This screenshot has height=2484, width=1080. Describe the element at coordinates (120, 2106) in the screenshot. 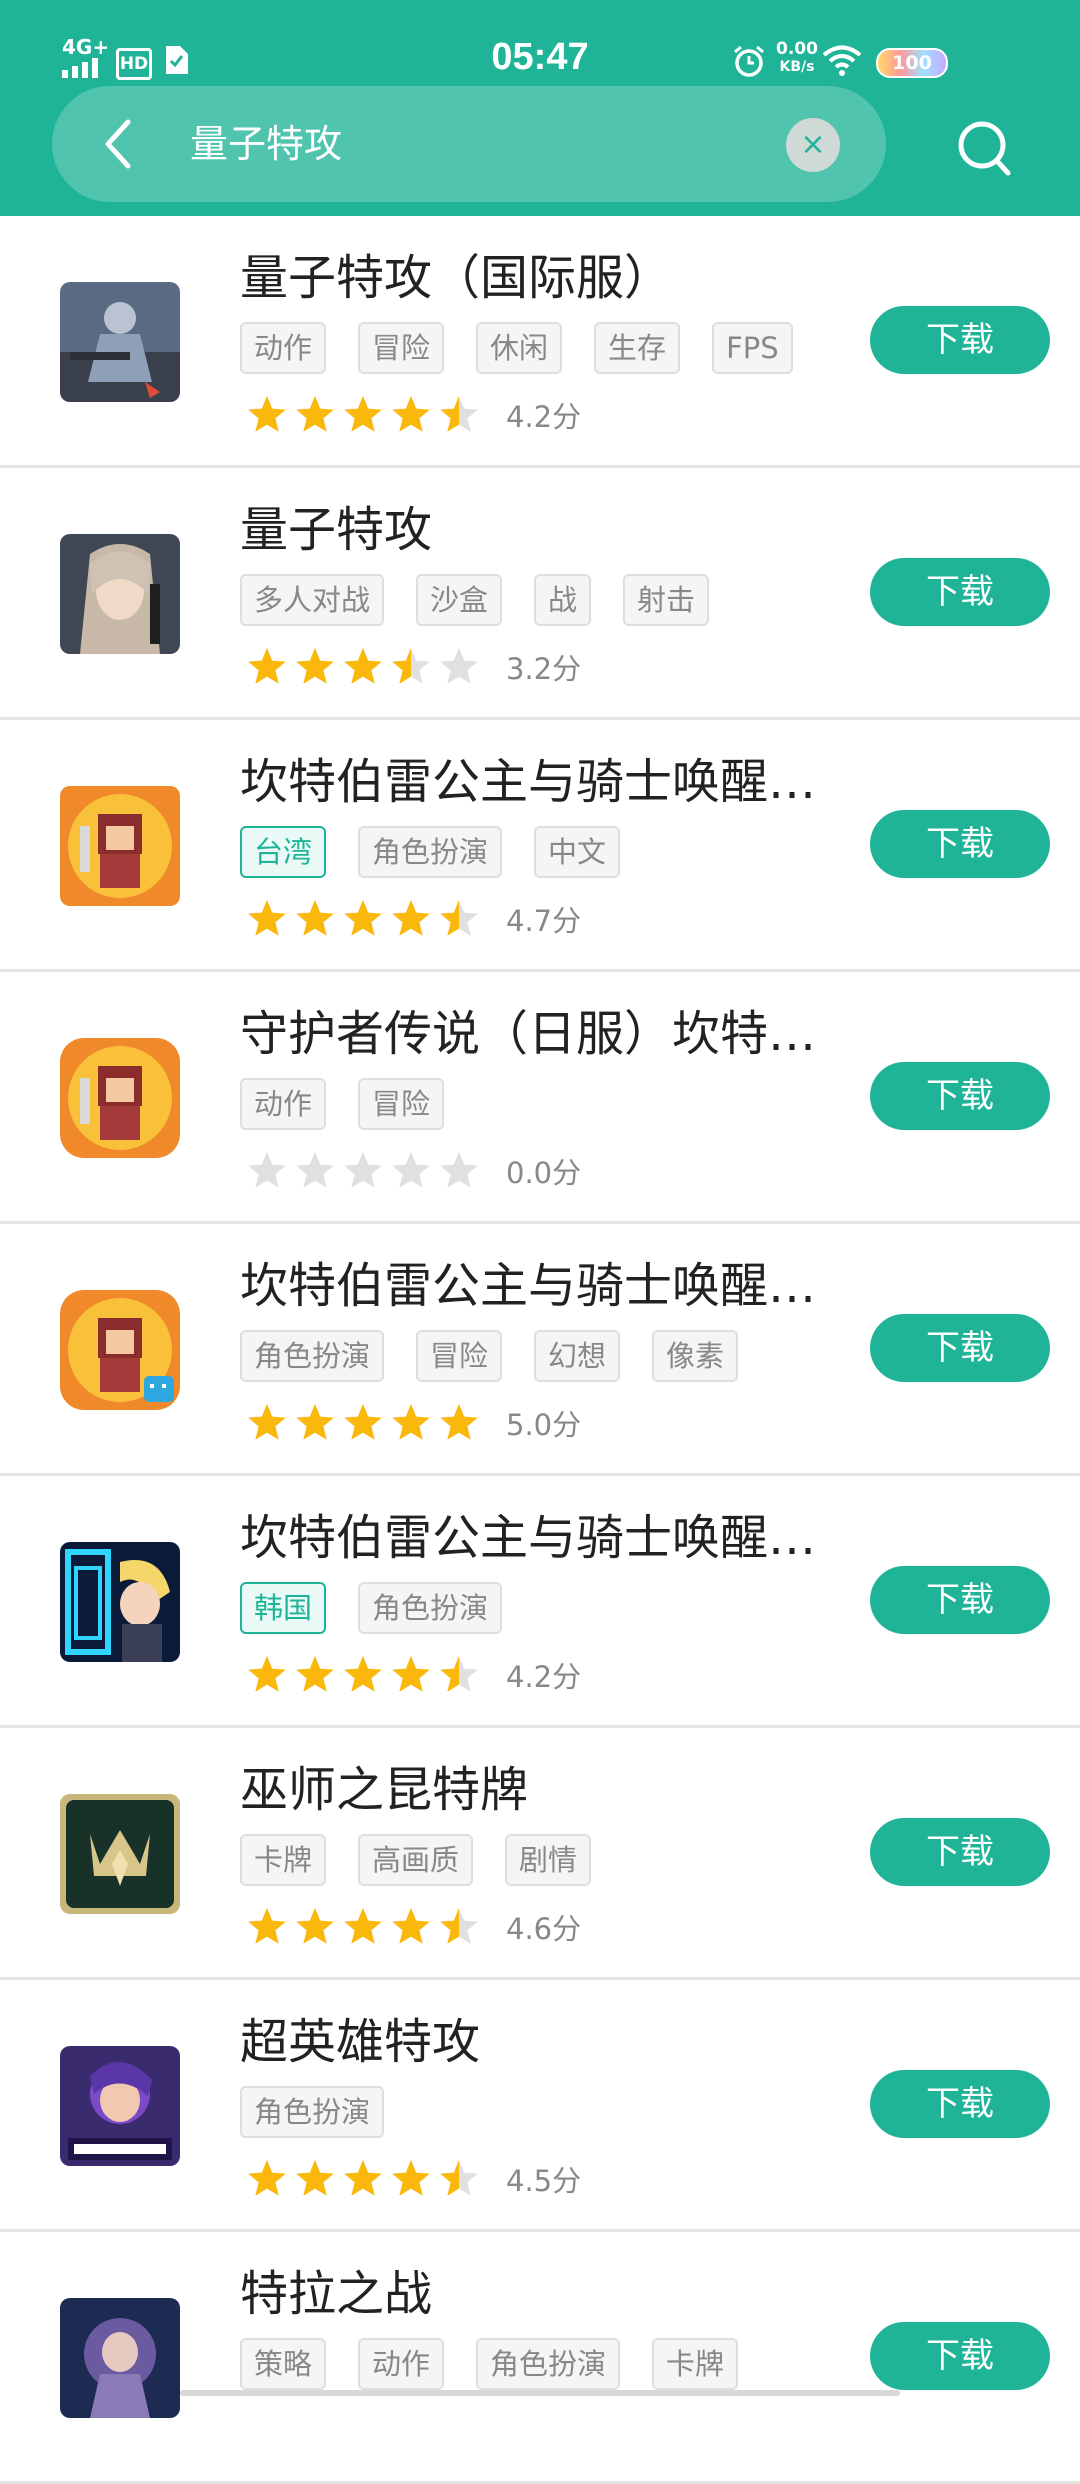

I see `hero-girl-game-icon` at that location.